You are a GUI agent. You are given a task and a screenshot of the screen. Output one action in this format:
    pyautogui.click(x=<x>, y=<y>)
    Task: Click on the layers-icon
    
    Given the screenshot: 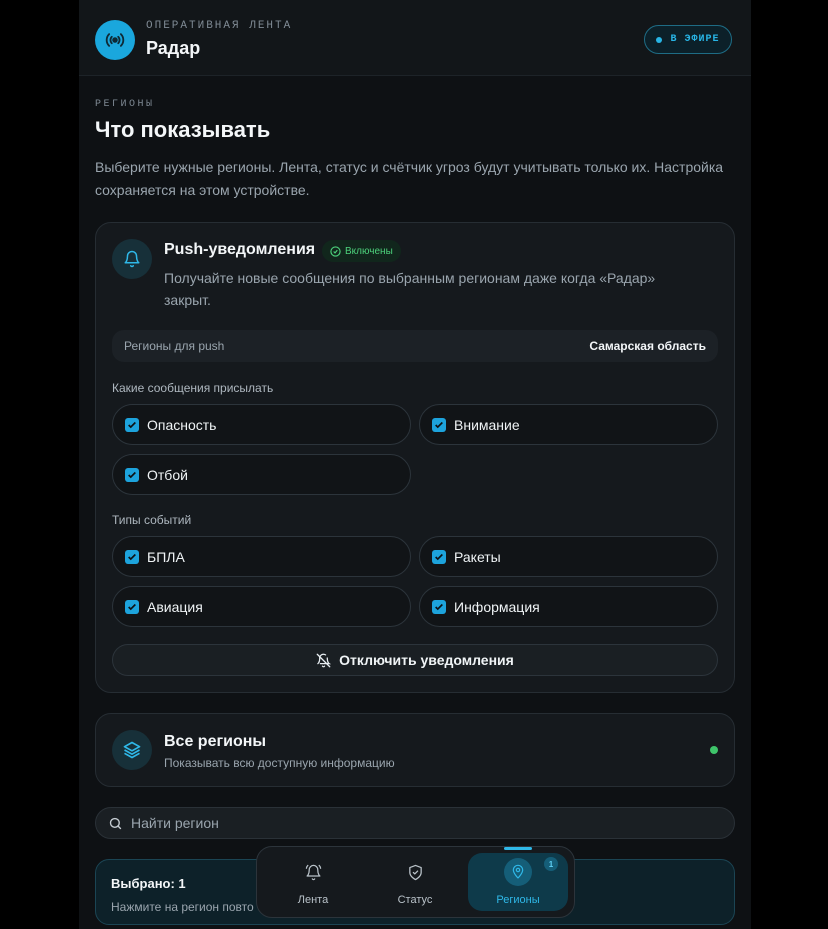 What is the action you would take?
    pyautogui.click(x=132, y=750)
    